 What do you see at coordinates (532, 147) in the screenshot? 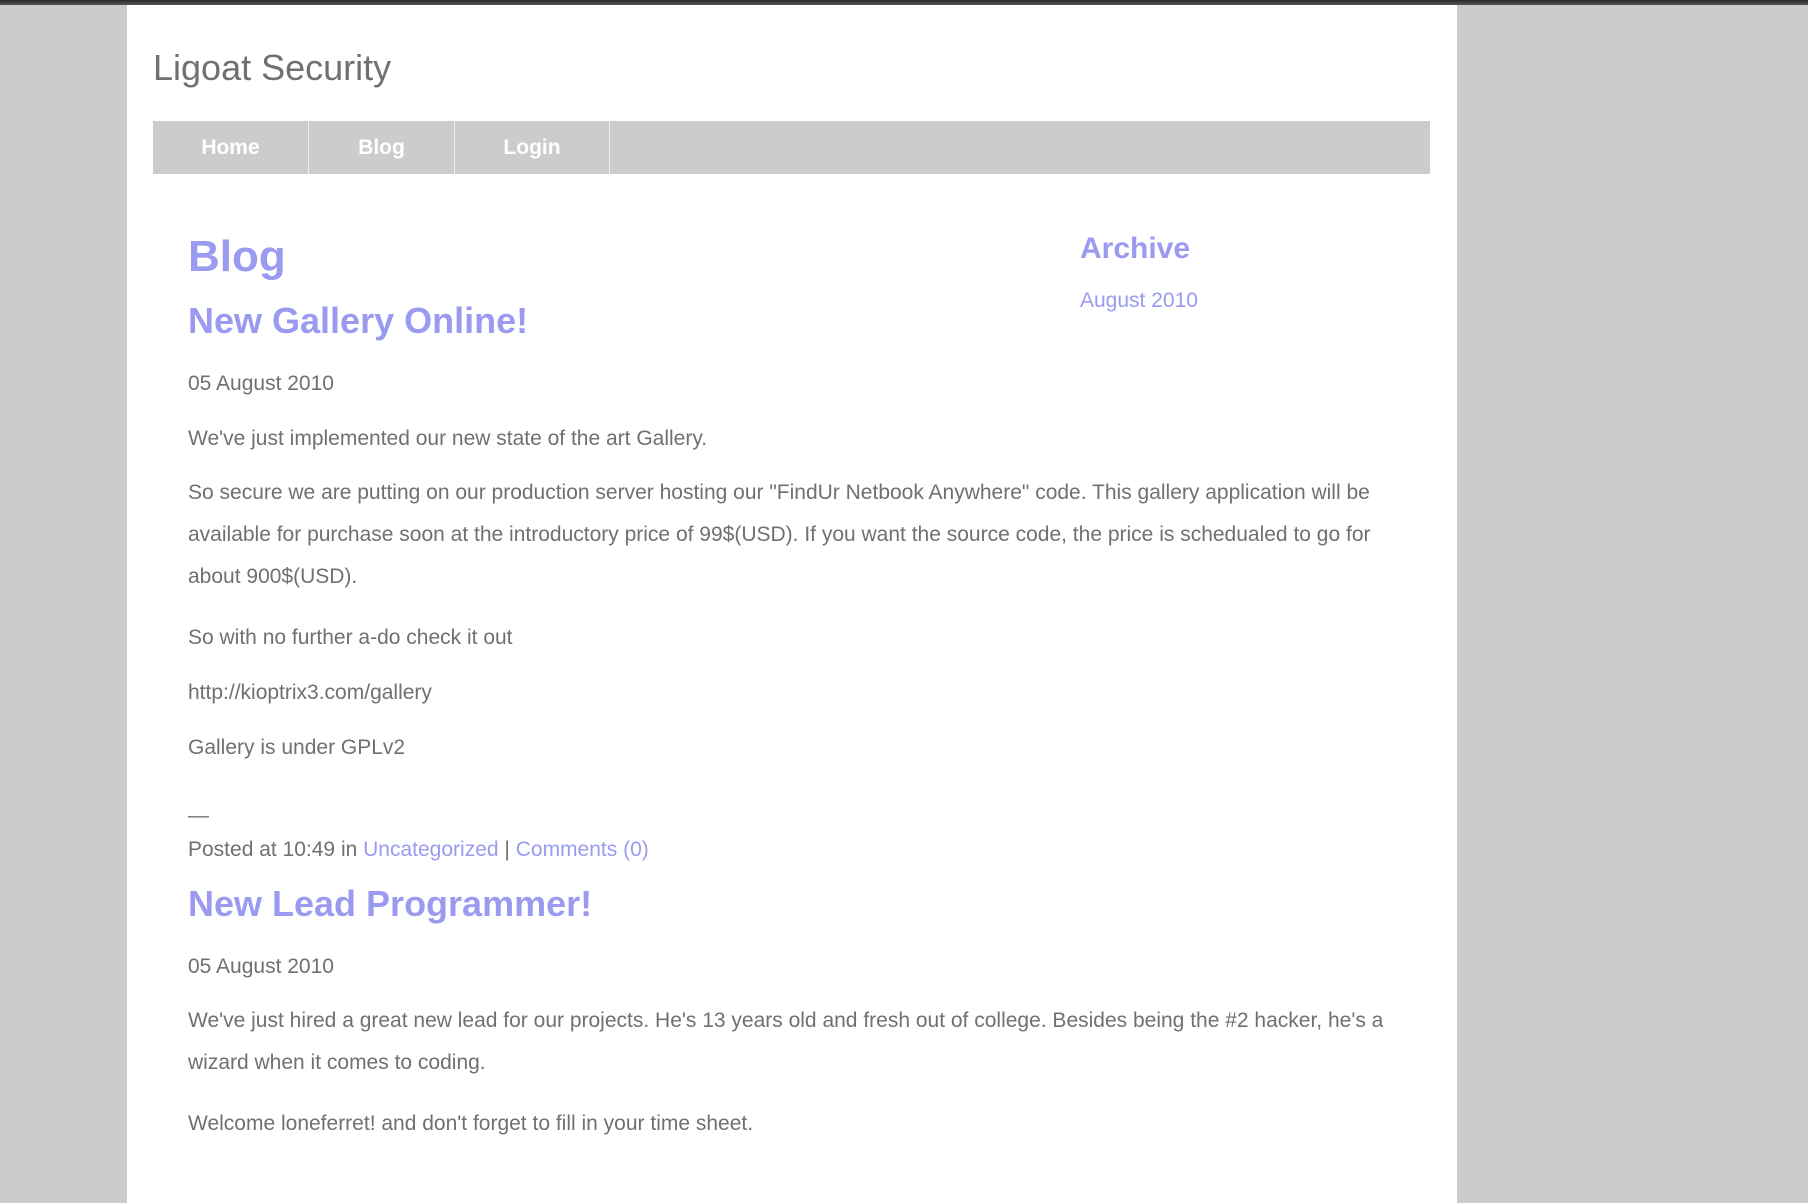
I see `nav-item-login: Login` at bounding box center [532, 147].